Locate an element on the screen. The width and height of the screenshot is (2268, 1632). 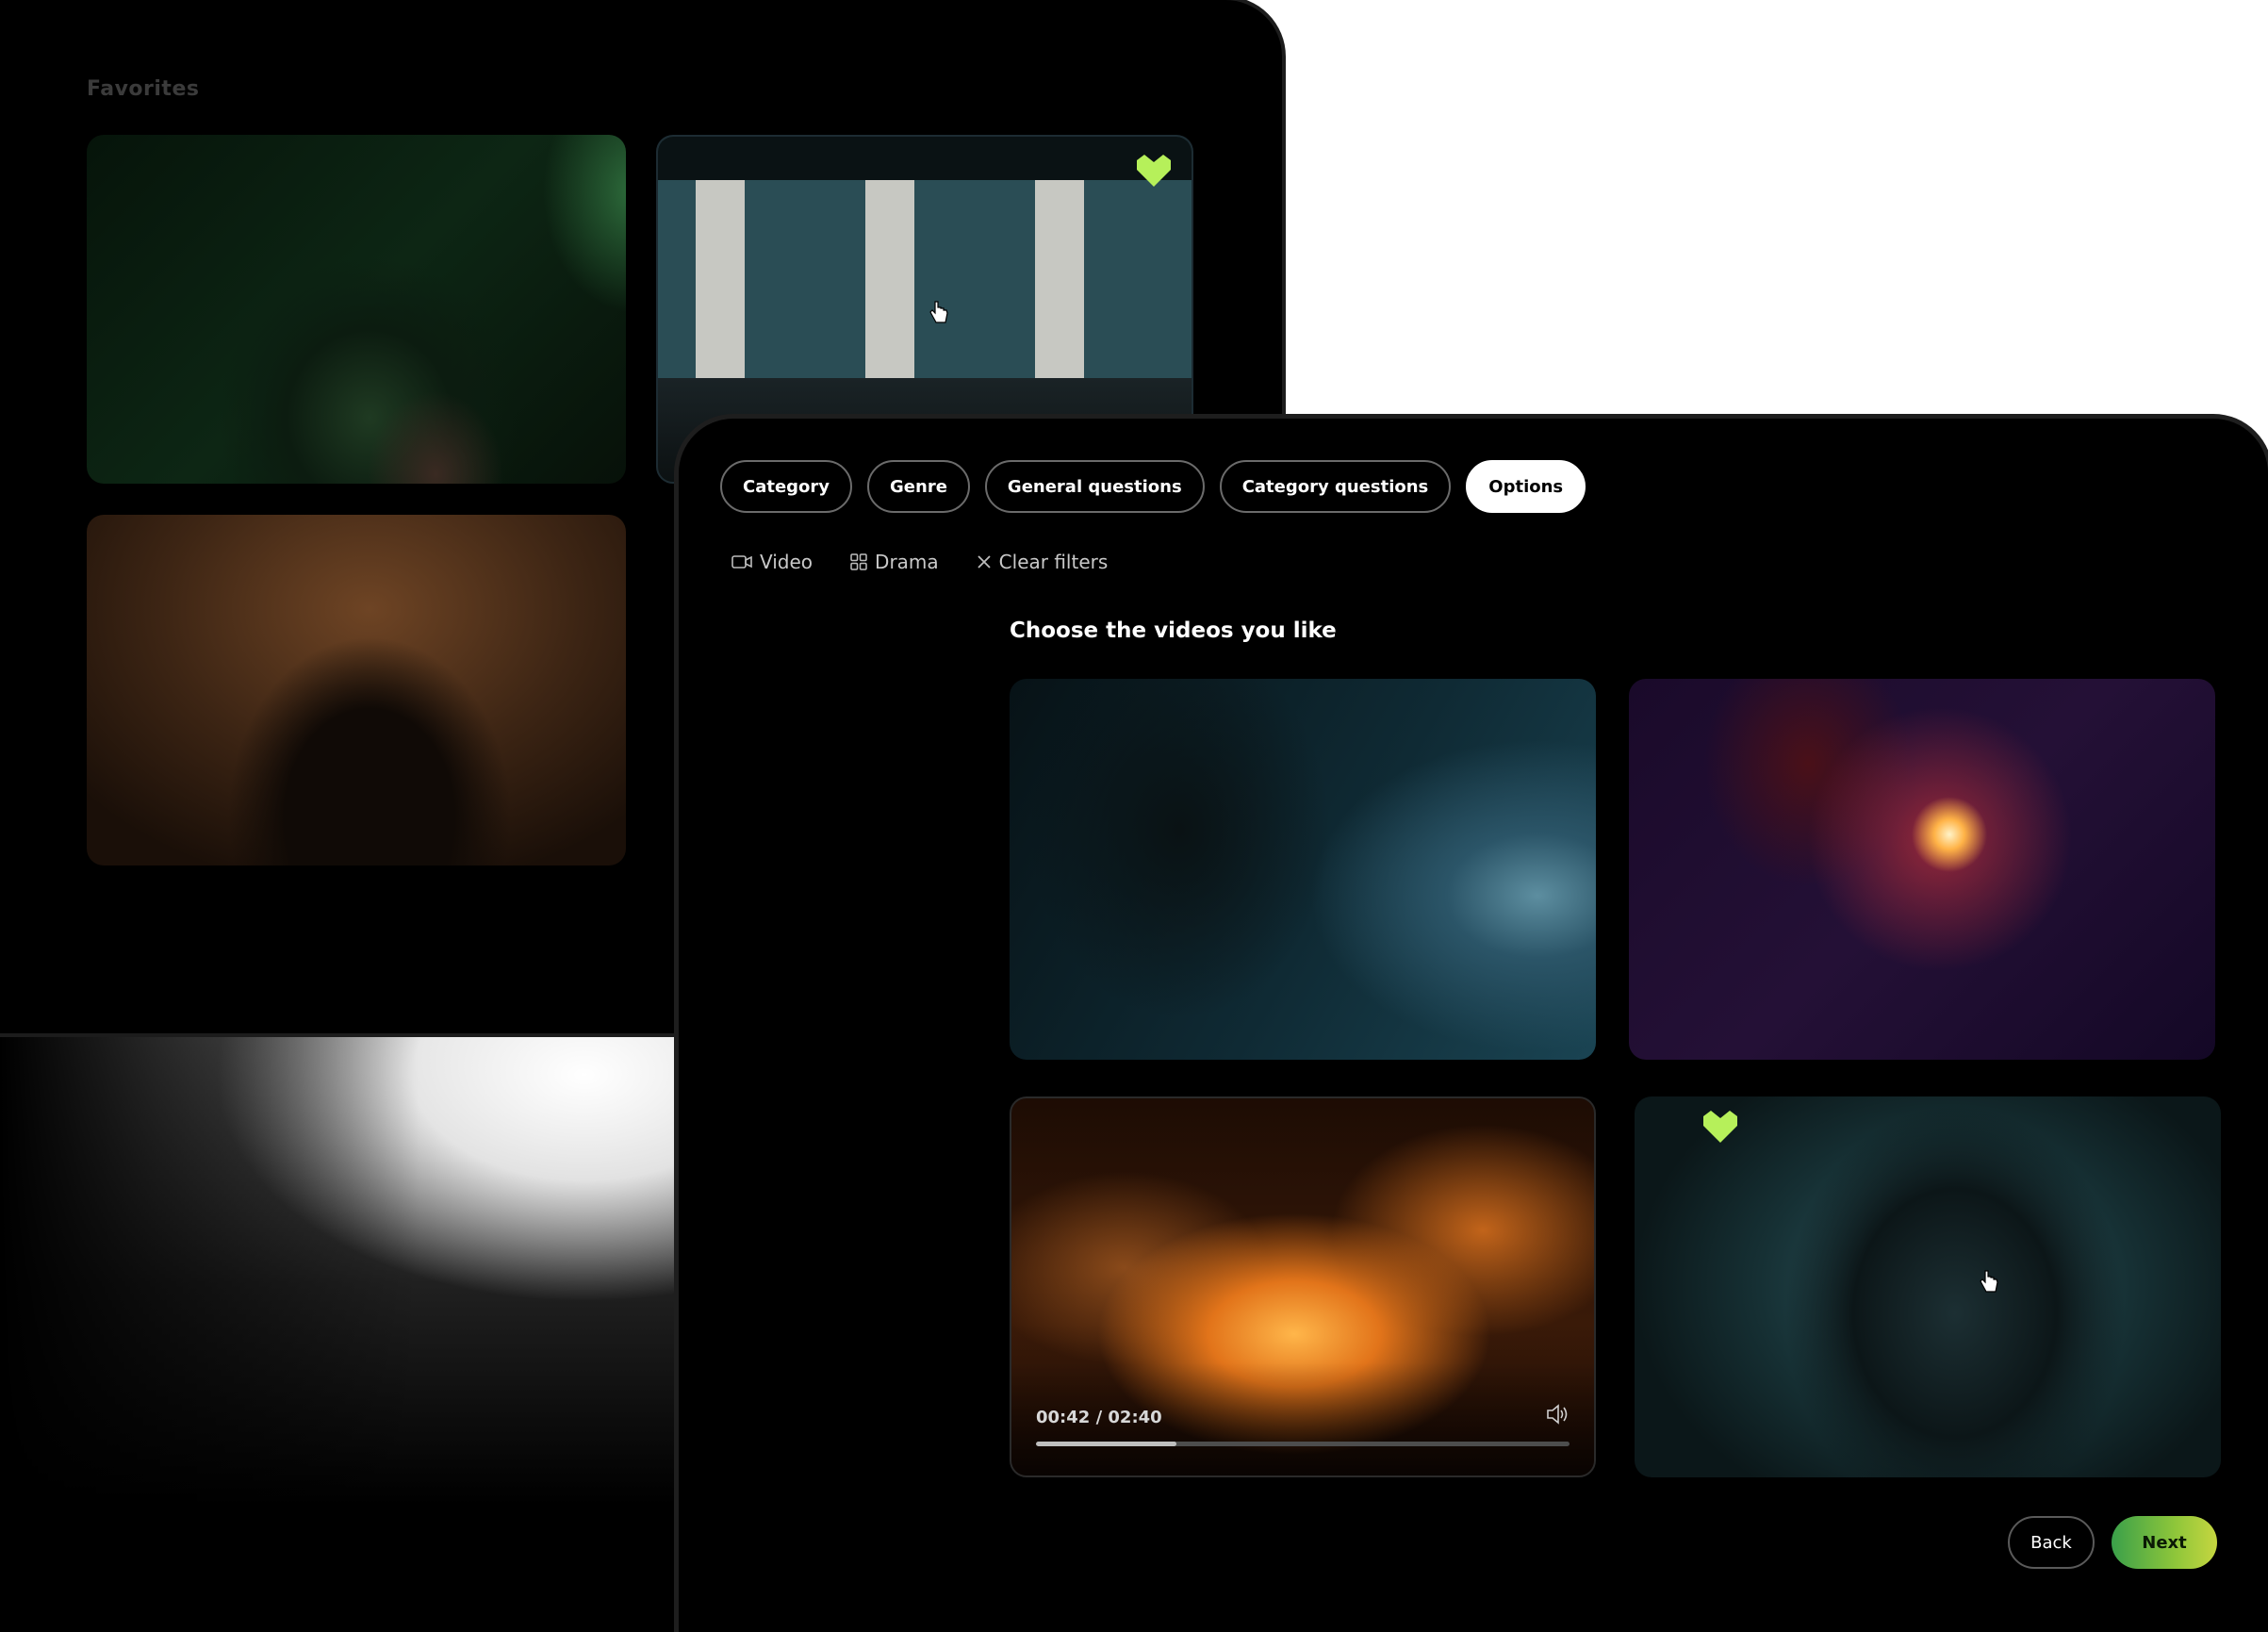
clear-filters-button: Clear filters is located at coordinates (1043, 562).